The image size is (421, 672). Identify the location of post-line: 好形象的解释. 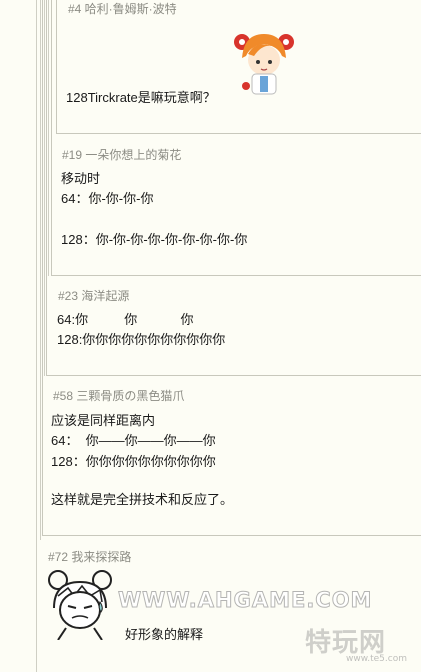
(164, 634).